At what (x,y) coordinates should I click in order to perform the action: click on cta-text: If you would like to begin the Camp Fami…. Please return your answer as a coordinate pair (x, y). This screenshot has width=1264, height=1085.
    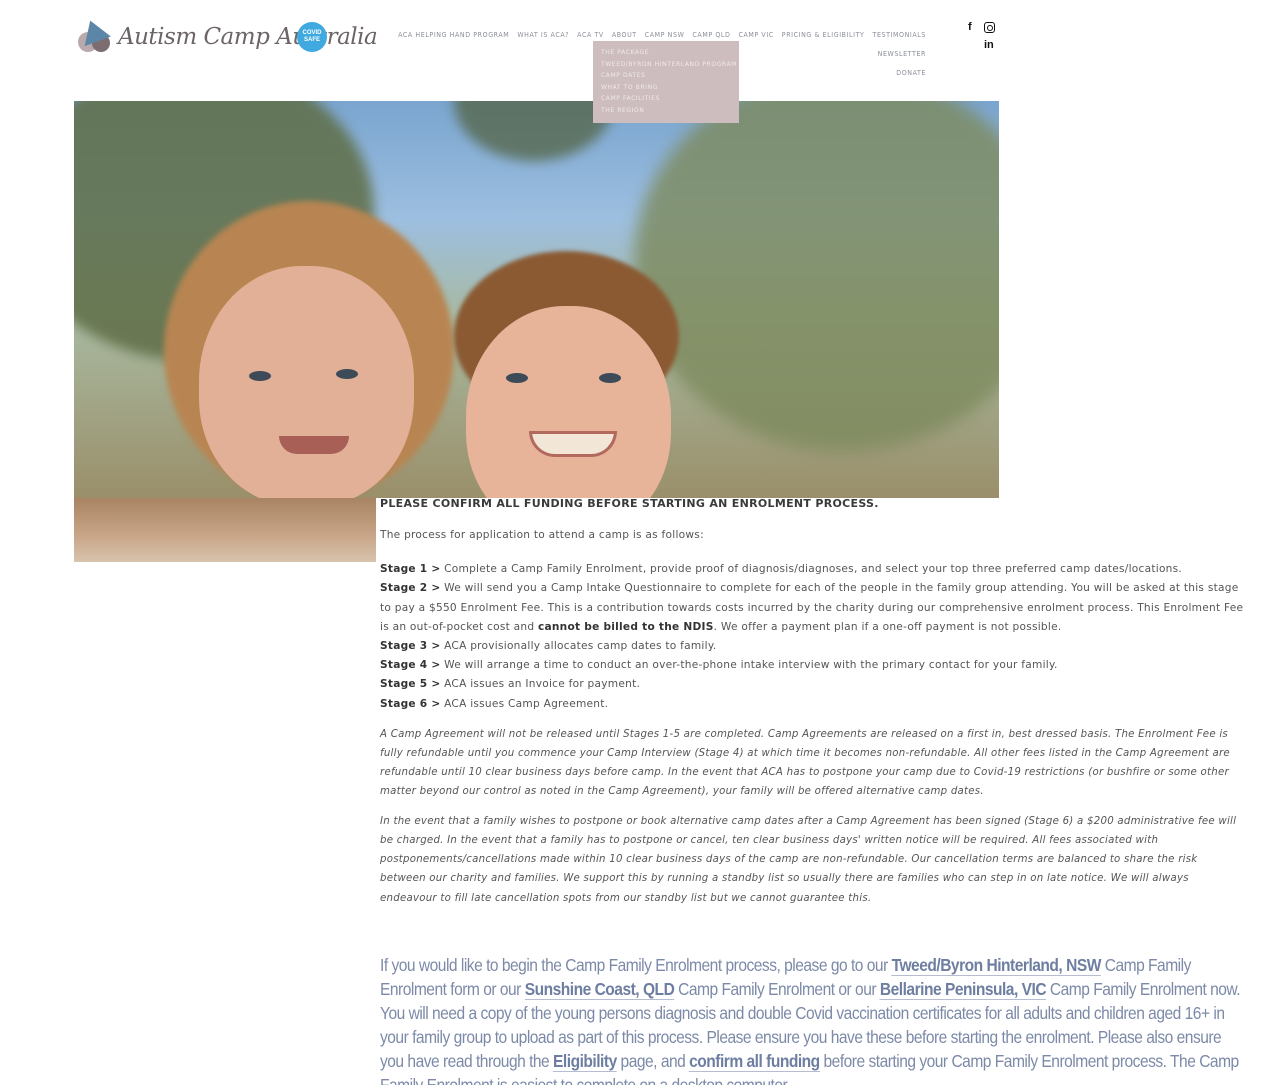
    Looking at the image, I should click on (636, 964).